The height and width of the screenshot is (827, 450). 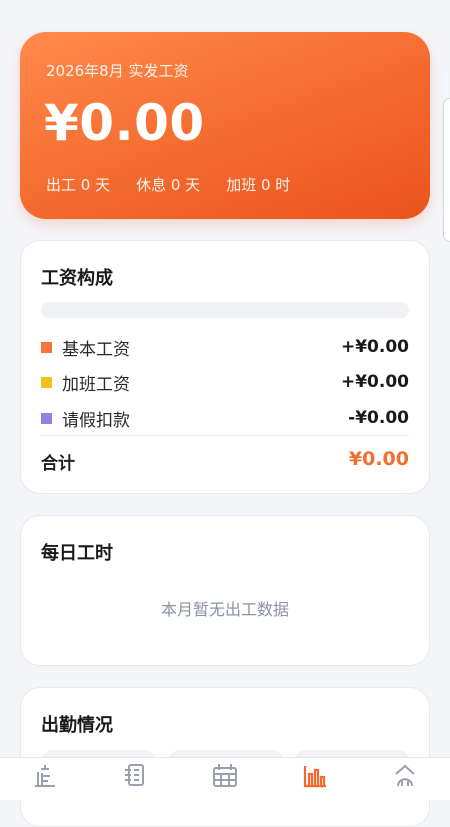 What do you see at coordinates (258, 185) in the screenshot?
I see `overtime-stat: 加班 0 时` at bounding box center [258, 185].